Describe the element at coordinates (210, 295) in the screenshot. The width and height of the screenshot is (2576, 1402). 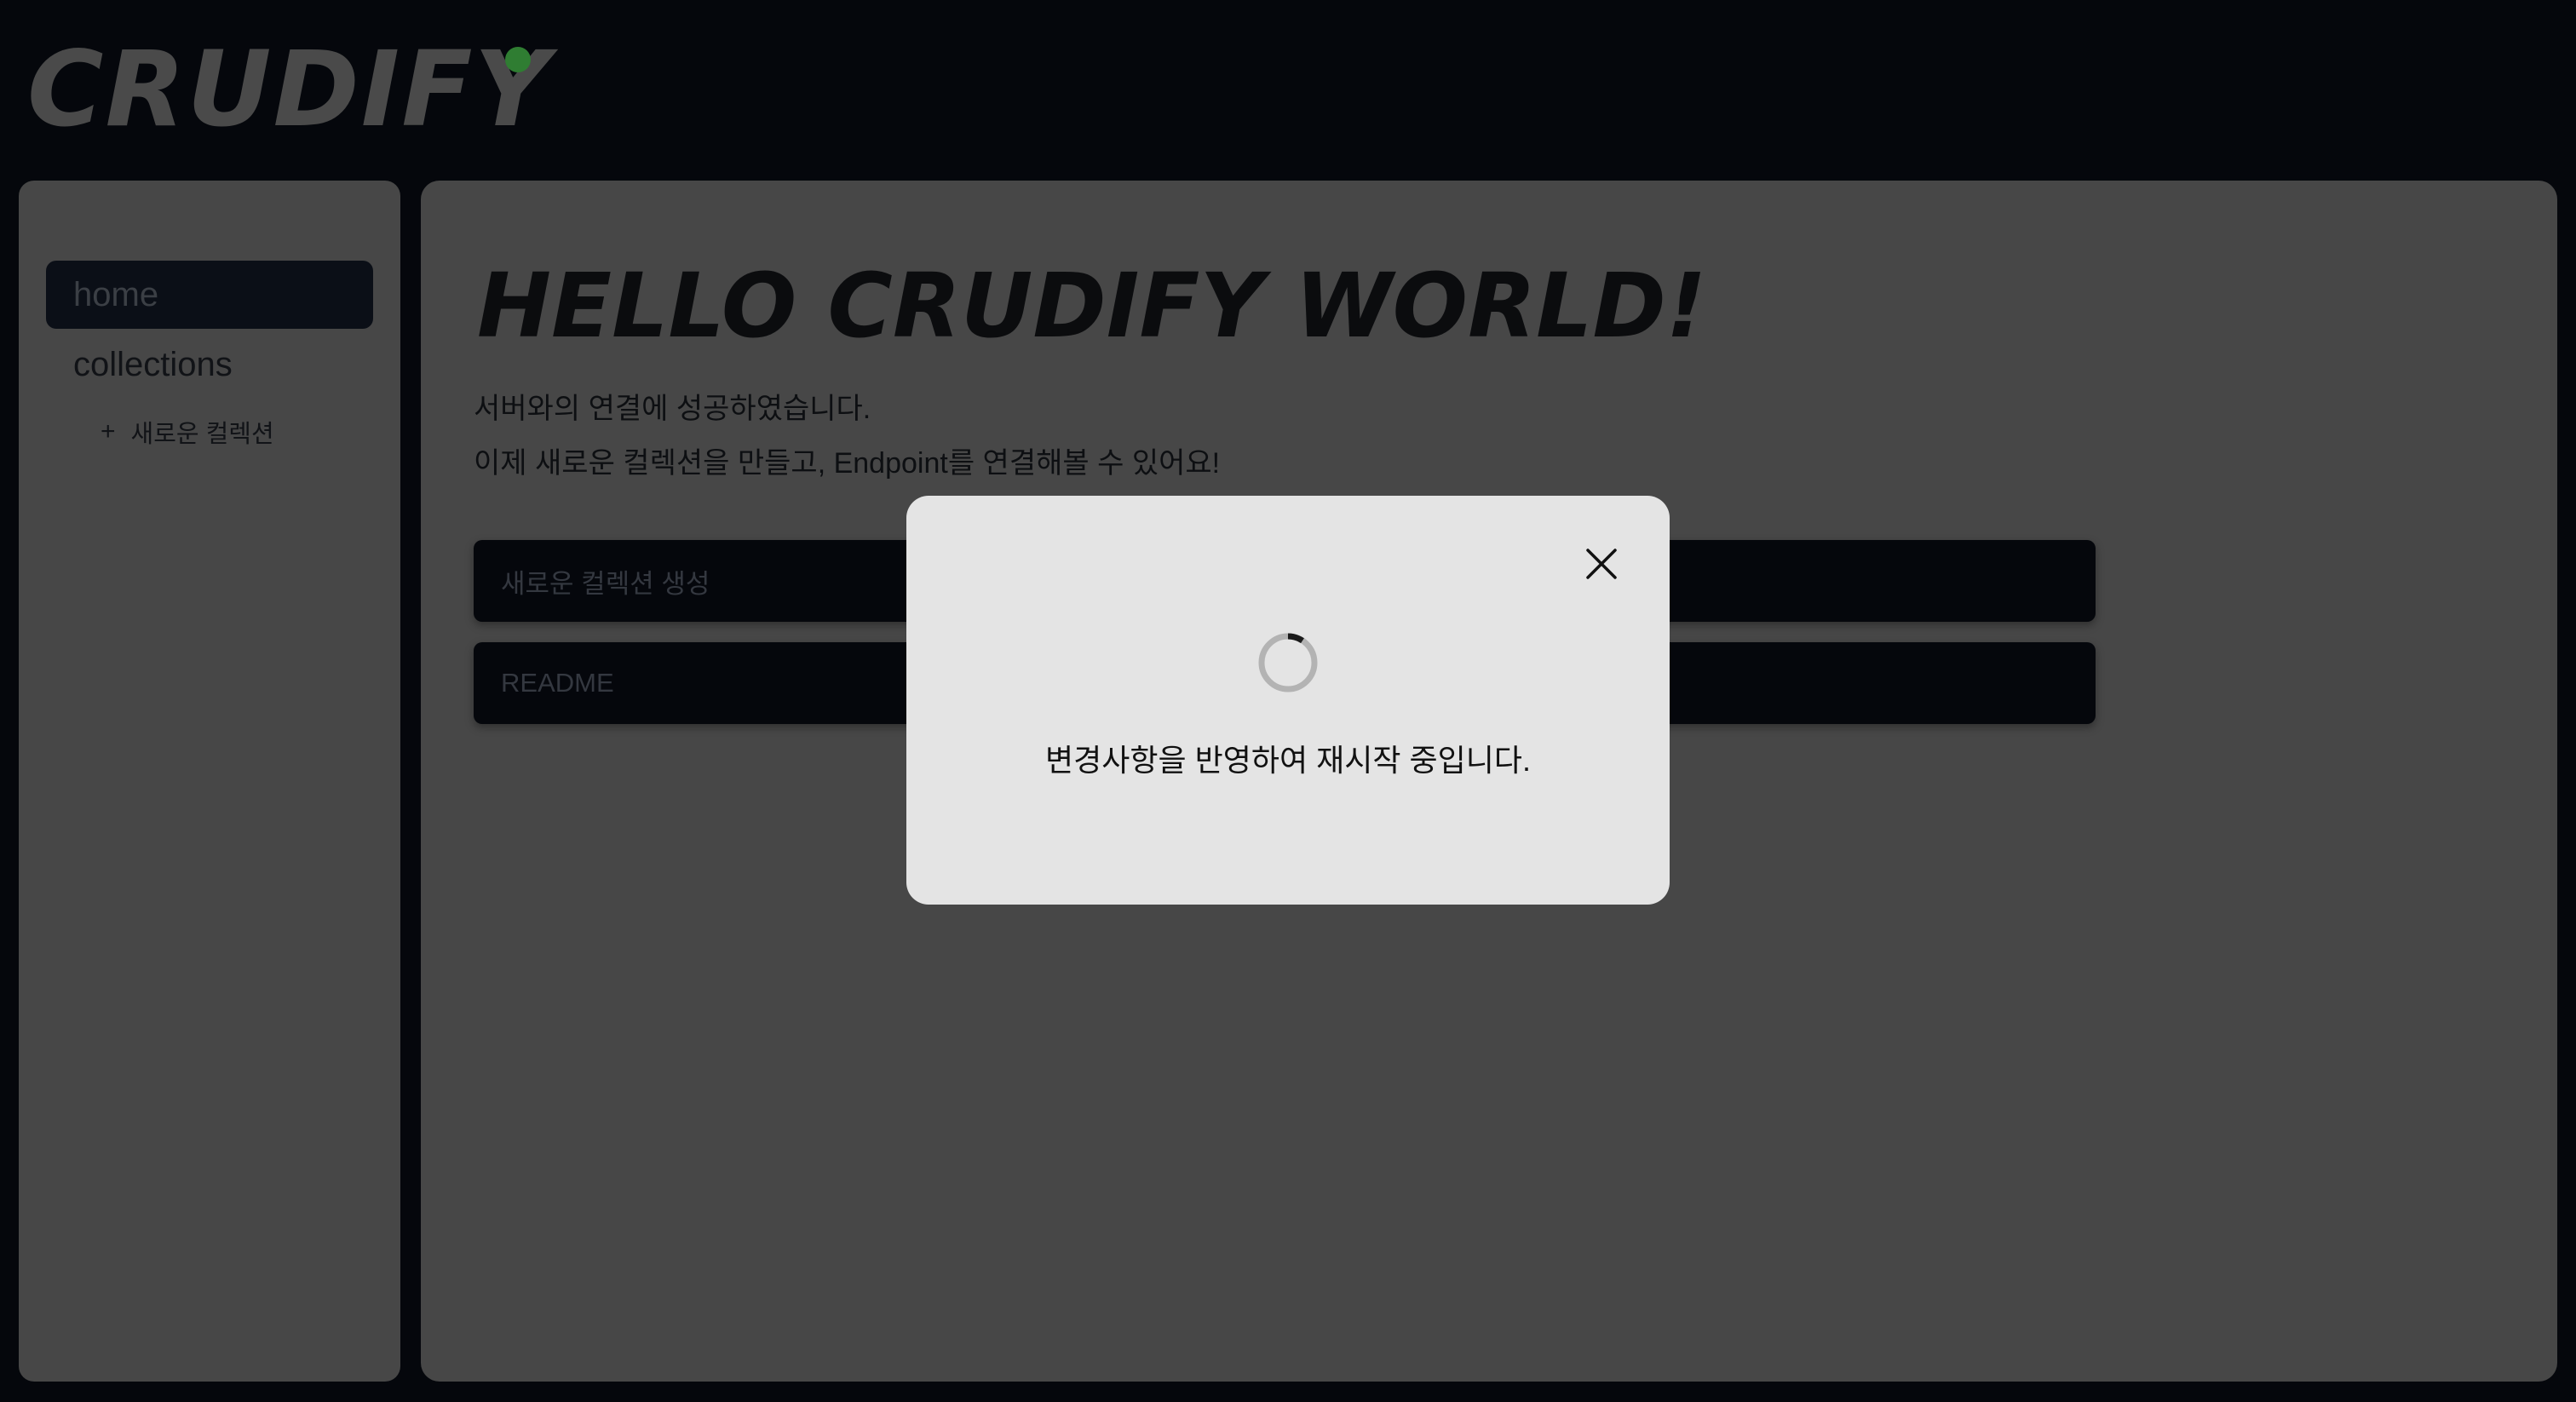
I see `sidebar-item-home: home` at that location.